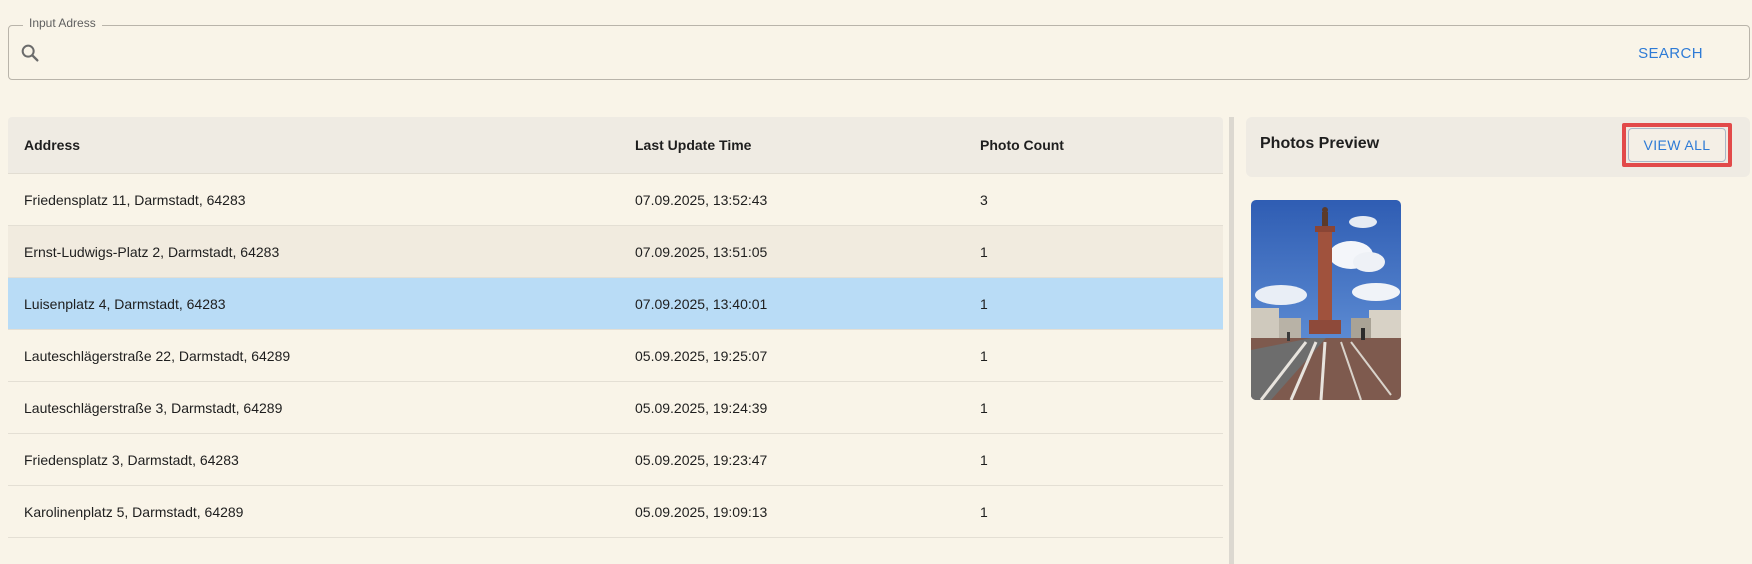 This screenshot has width=1752, height=564. I want to click on cell-last-update-time: 05.09.2025, 19:09:13, so click(701, 511).